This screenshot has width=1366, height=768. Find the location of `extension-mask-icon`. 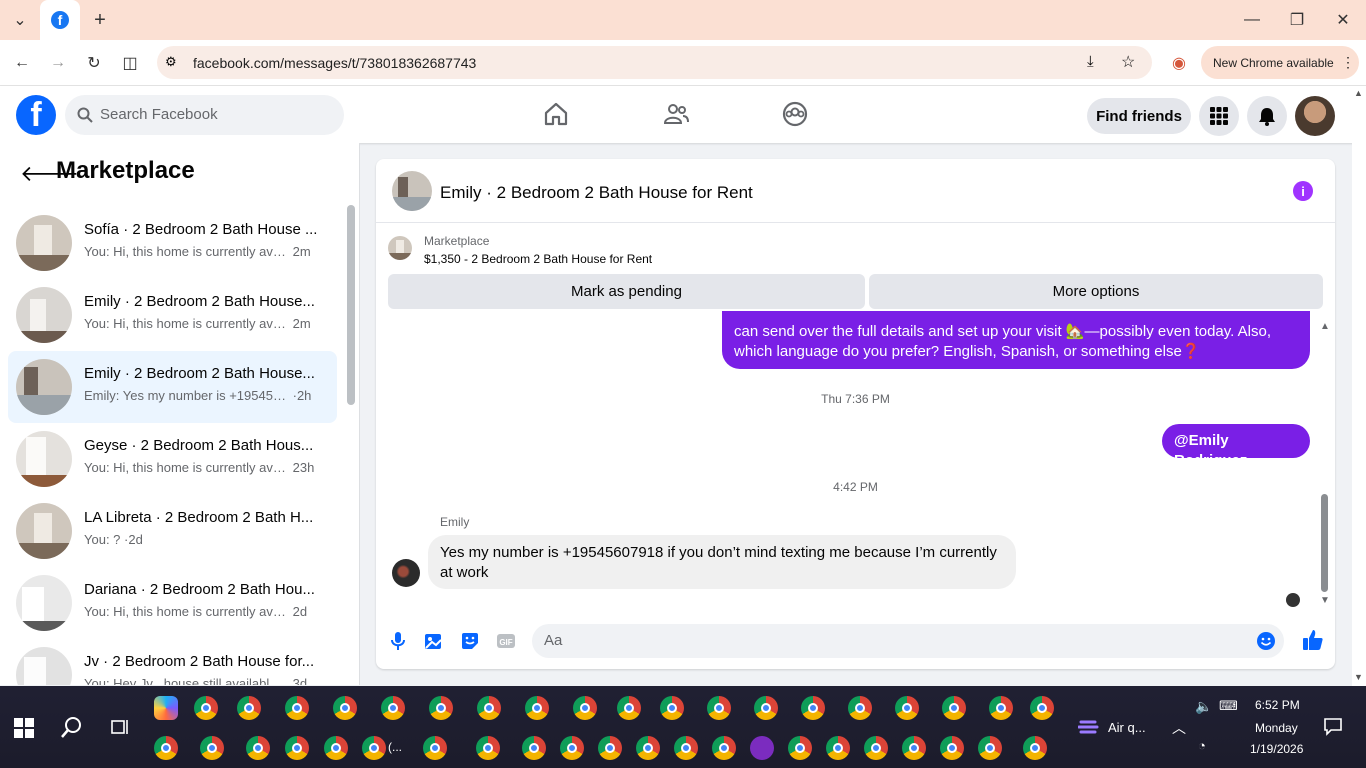

extension-mask-icon is located at coordinates (762, 748).